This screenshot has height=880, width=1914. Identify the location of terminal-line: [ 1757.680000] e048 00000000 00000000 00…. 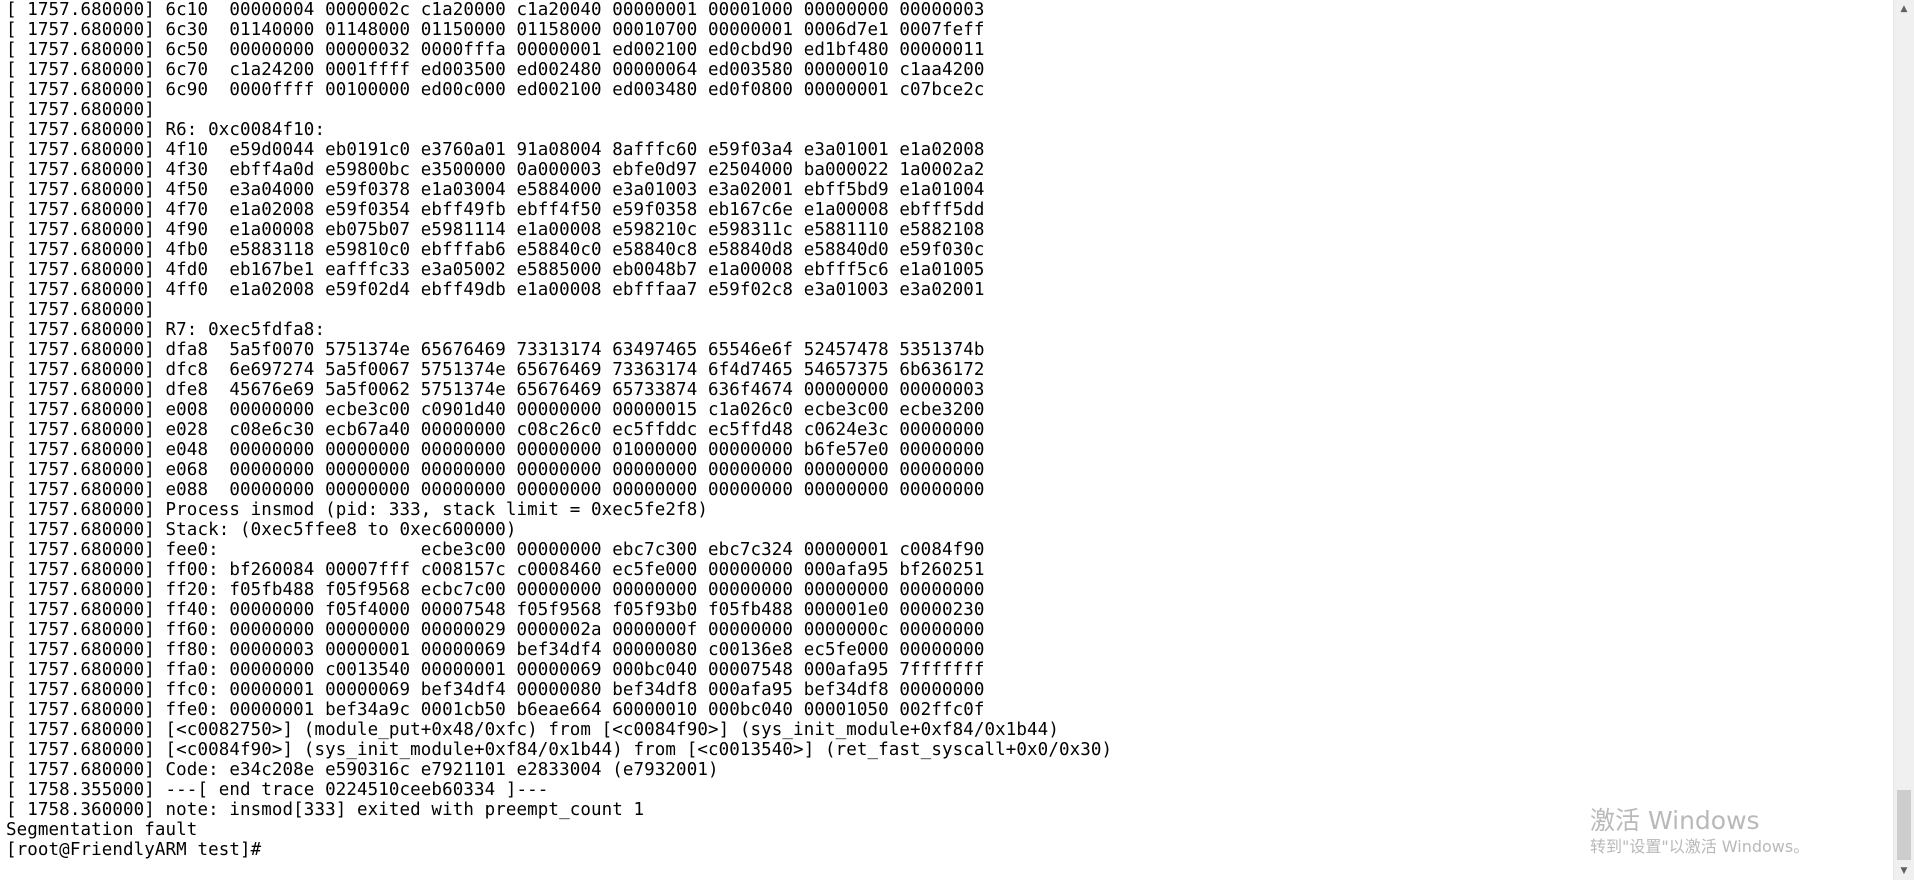
(495, 450).